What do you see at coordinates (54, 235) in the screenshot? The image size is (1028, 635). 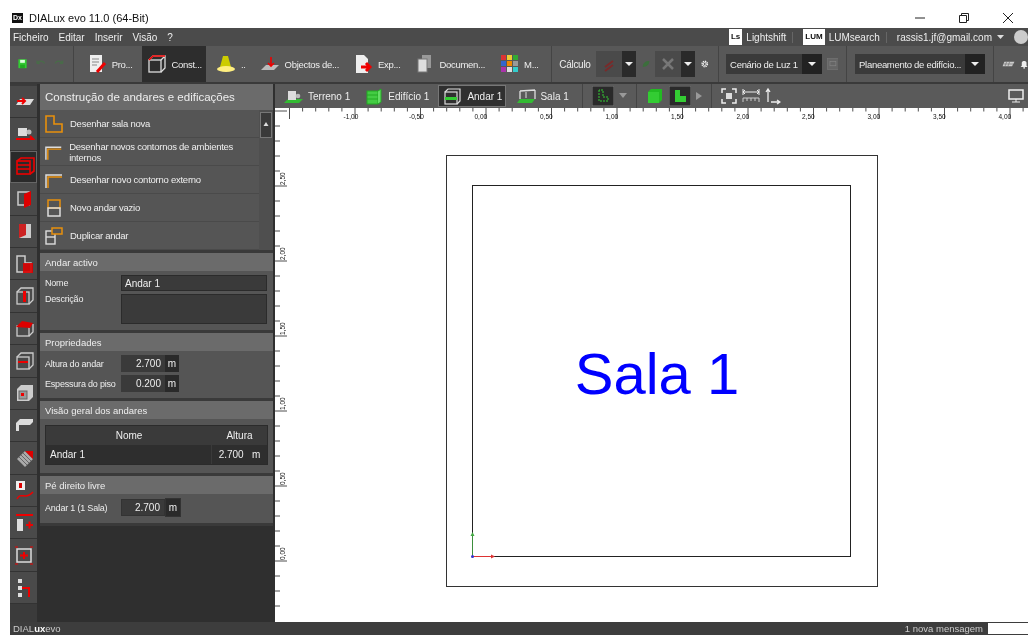 I see `duplicate-floor-icon` at bounding box center [54, 235].